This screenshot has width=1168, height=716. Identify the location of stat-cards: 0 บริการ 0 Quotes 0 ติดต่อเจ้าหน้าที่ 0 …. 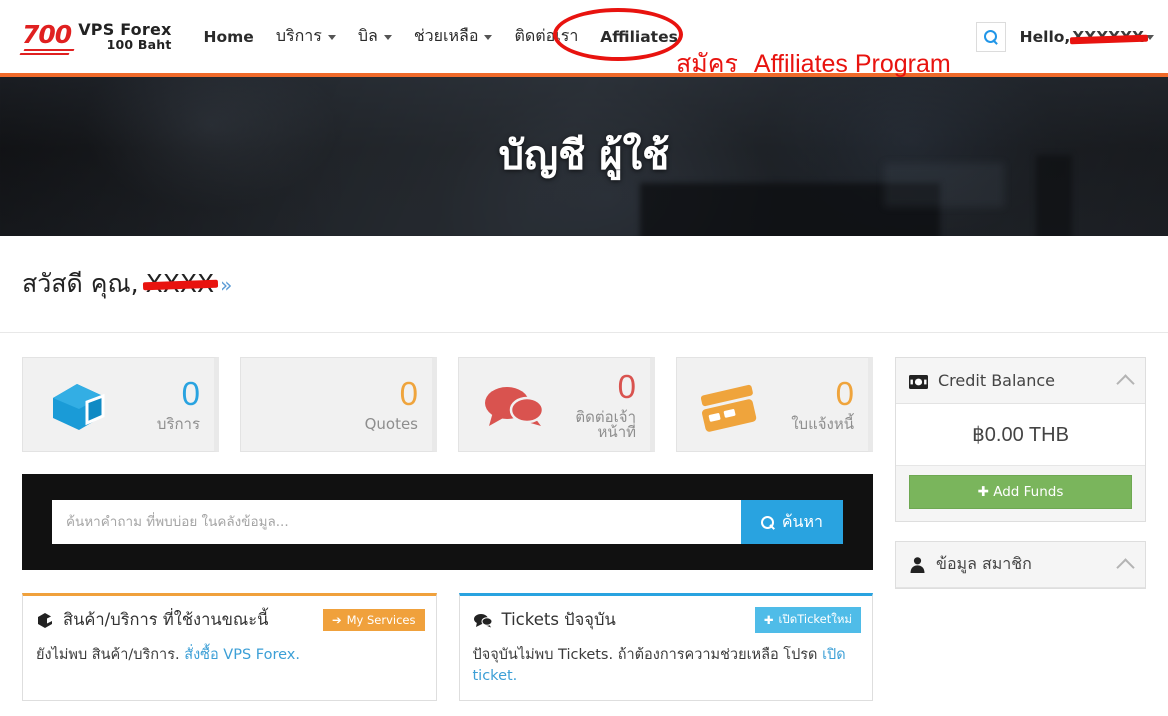
(447, 404).